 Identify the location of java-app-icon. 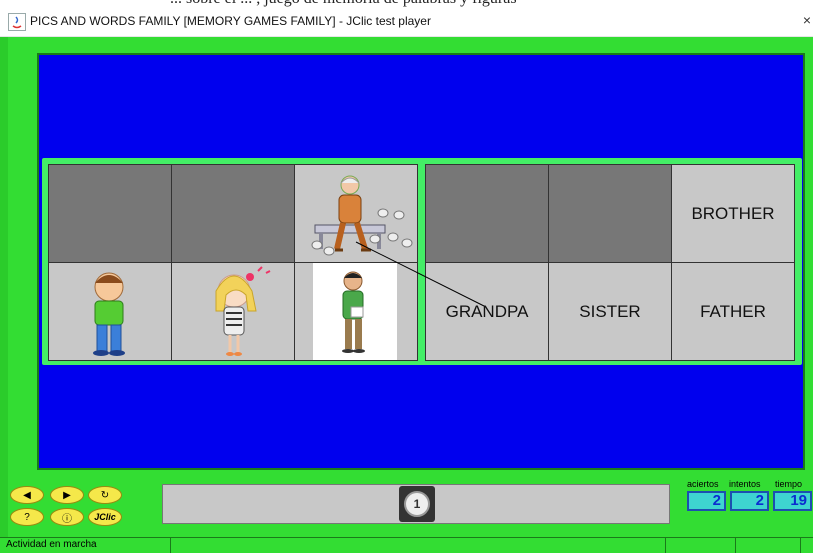
(17, 22).